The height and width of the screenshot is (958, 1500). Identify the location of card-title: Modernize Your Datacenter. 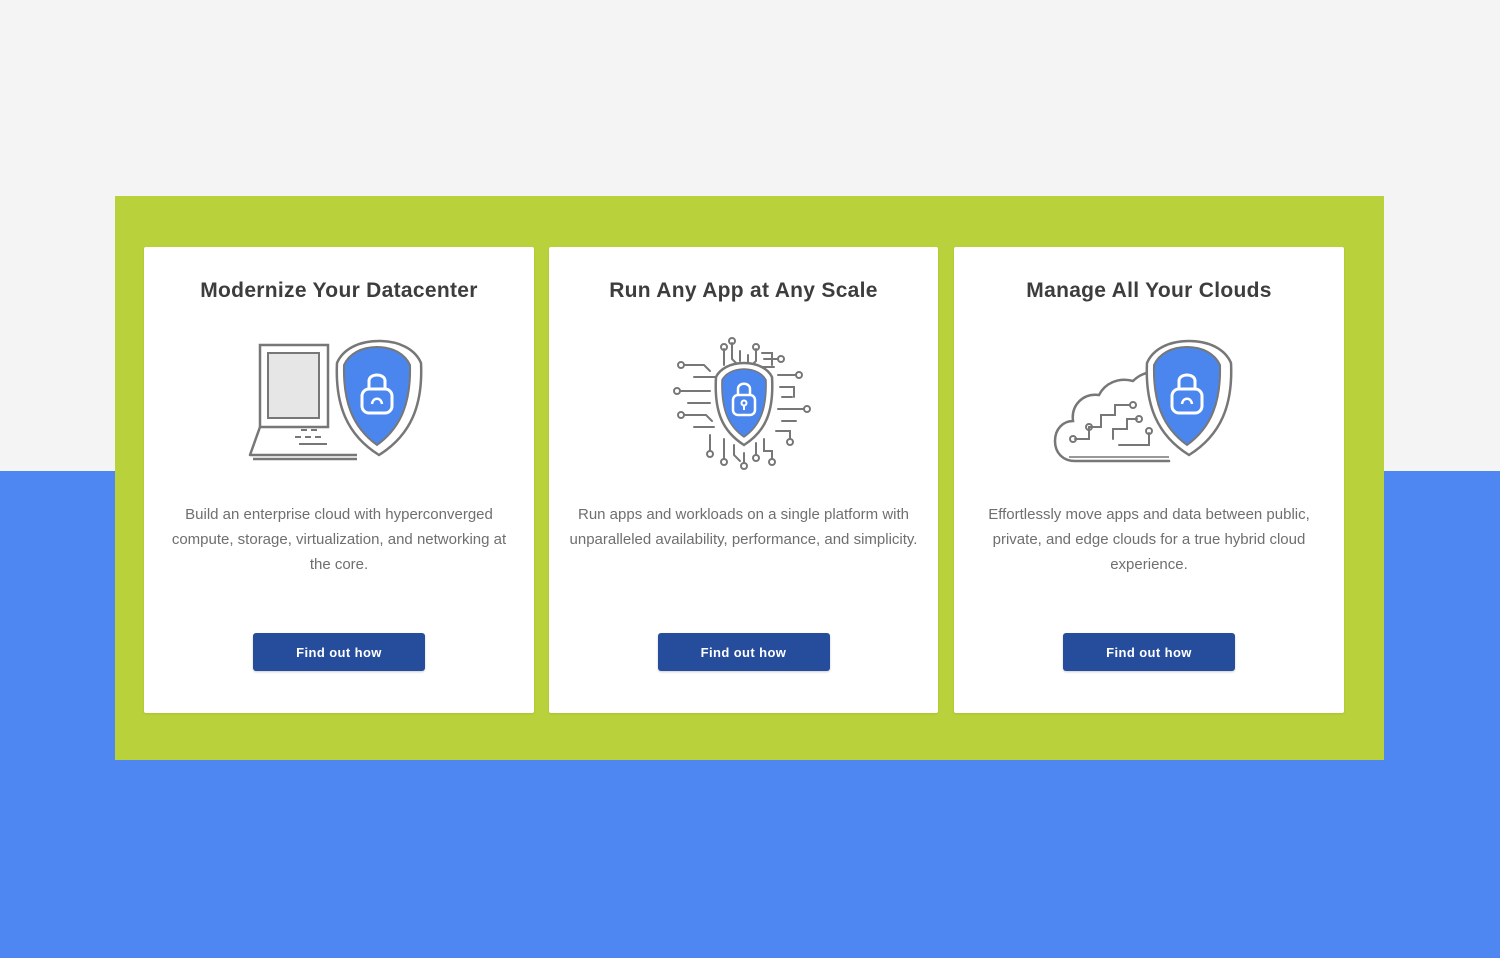
(339, 290).